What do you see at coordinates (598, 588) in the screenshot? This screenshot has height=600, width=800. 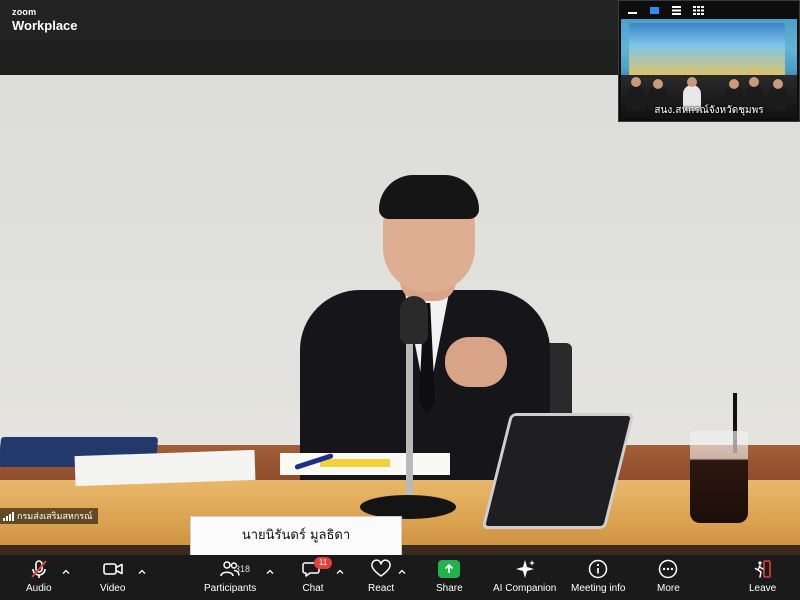 I see `meeting-info-label: Meeting info` at bounding box center [598, 588].